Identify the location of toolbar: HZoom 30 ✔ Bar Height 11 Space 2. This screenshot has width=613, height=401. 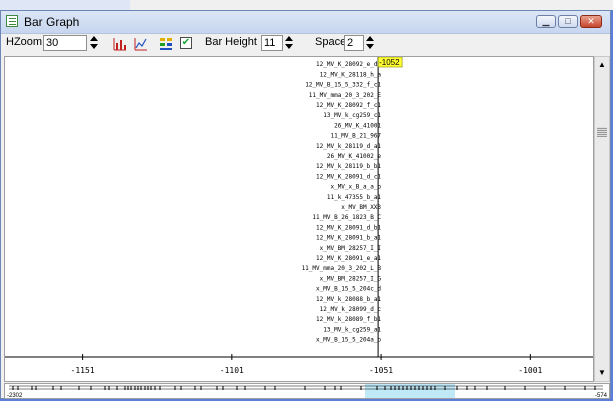
(305, 44).